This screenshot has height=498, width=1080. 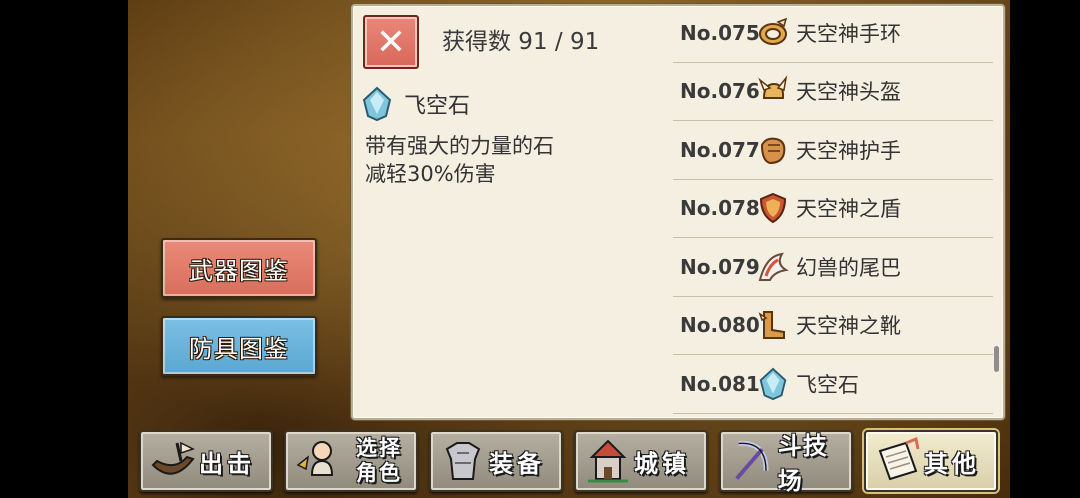 What do you see at coordinates (773, 31) in the screenshot?
I see `bracelet-icon` at bounding box center [773, 31].